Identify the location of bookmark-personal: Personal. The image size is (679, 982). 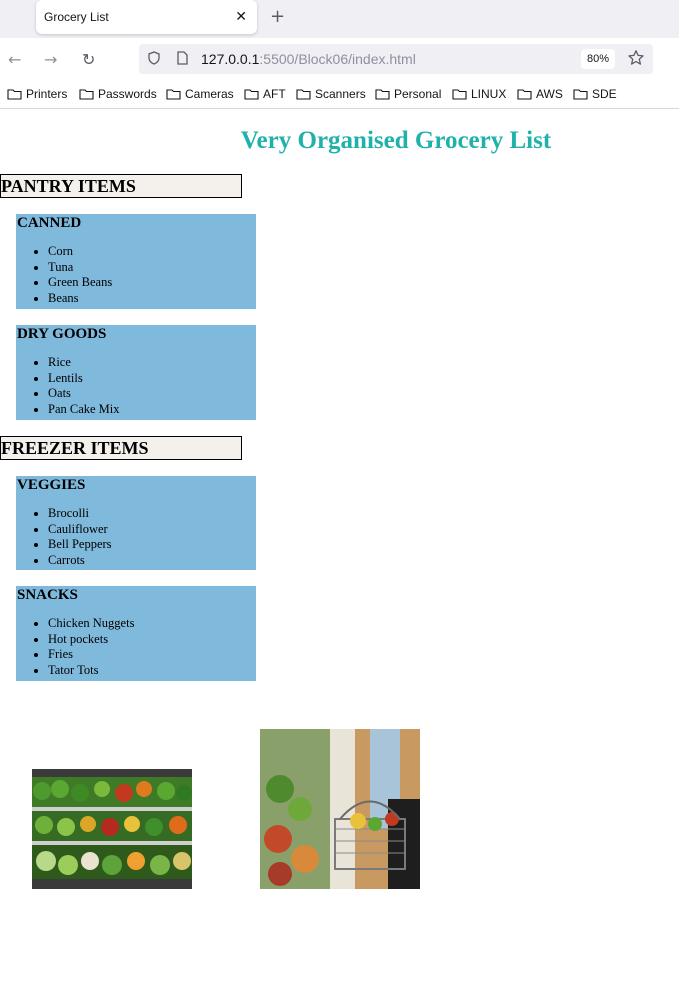
(408, 94).